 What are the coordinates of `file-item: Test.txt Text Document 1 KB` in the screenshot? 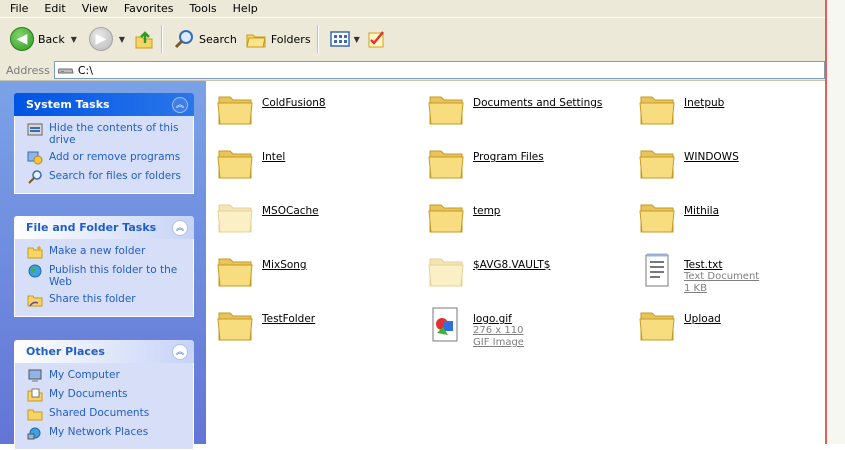 It's located at (733, 275).